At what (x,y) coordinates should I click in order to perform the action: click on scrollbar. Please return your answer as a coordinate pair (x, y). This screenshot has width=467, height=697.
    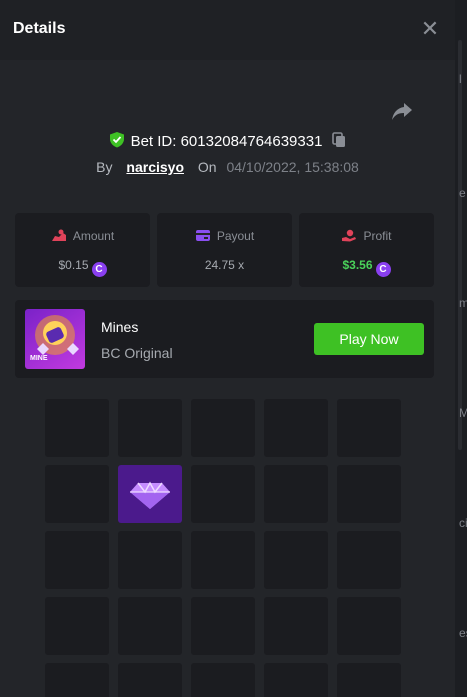
    Looking at the image, I should click on (460, 245).